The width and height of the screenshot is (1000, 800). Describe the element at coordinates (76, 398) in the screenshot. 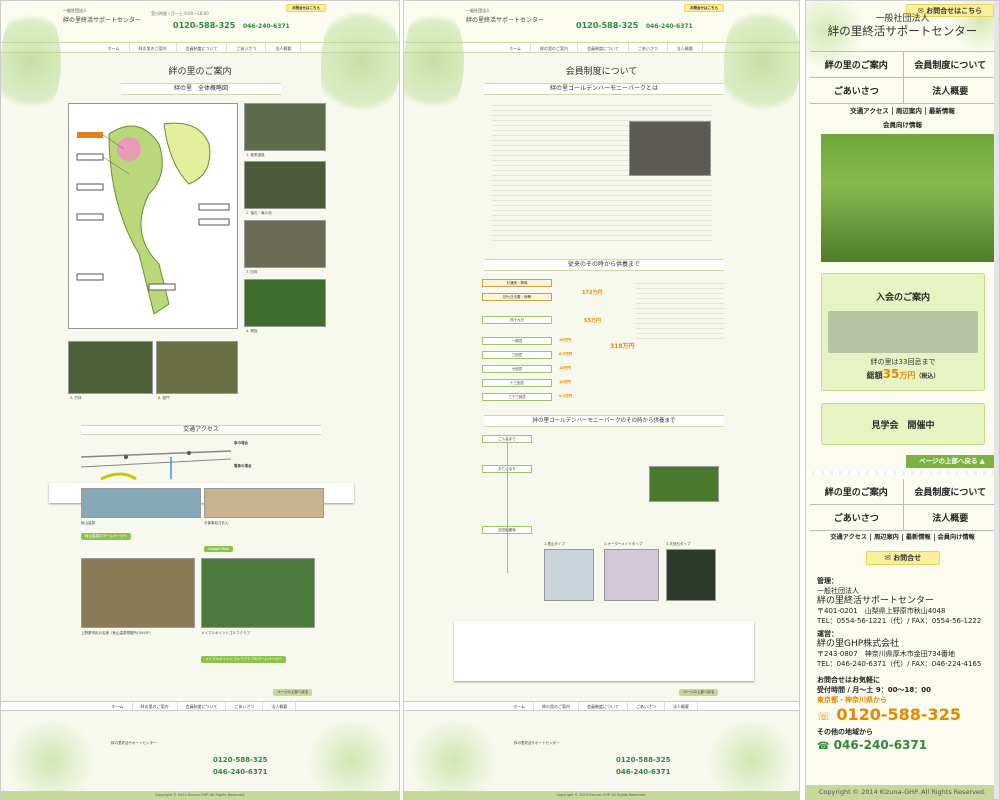

I see `photo-caption-5: 5. 竹林` at that location.